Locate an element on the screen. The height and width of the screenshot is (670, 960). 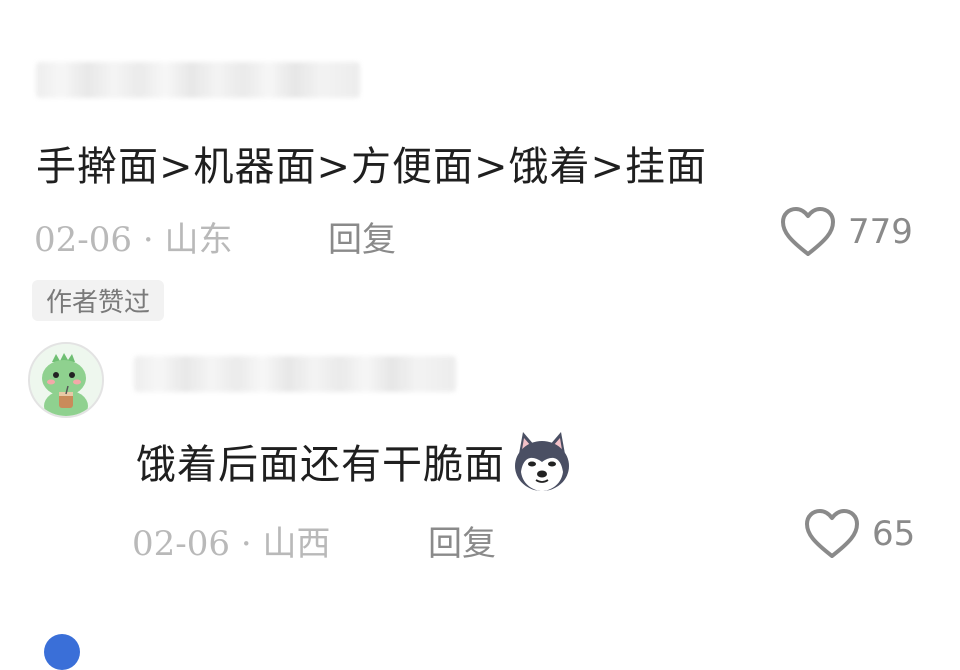
comment-meta: 02-06 · 山东 is located at coordinates (133, 236).